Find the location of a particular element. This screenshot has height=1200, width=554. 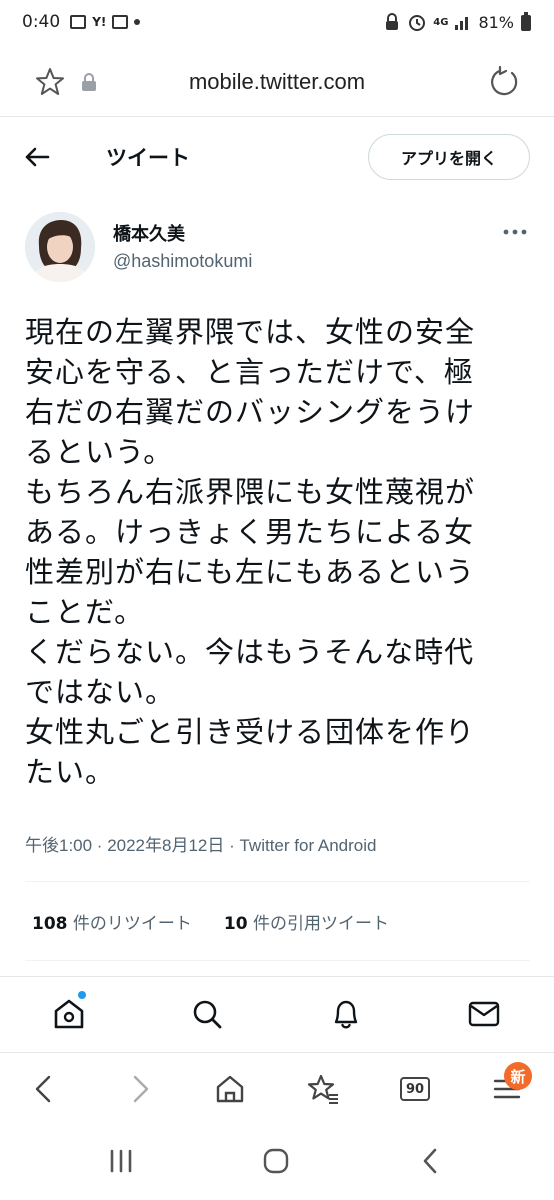

tweet-line: ことだ。 is located at coordinates (85, 612).